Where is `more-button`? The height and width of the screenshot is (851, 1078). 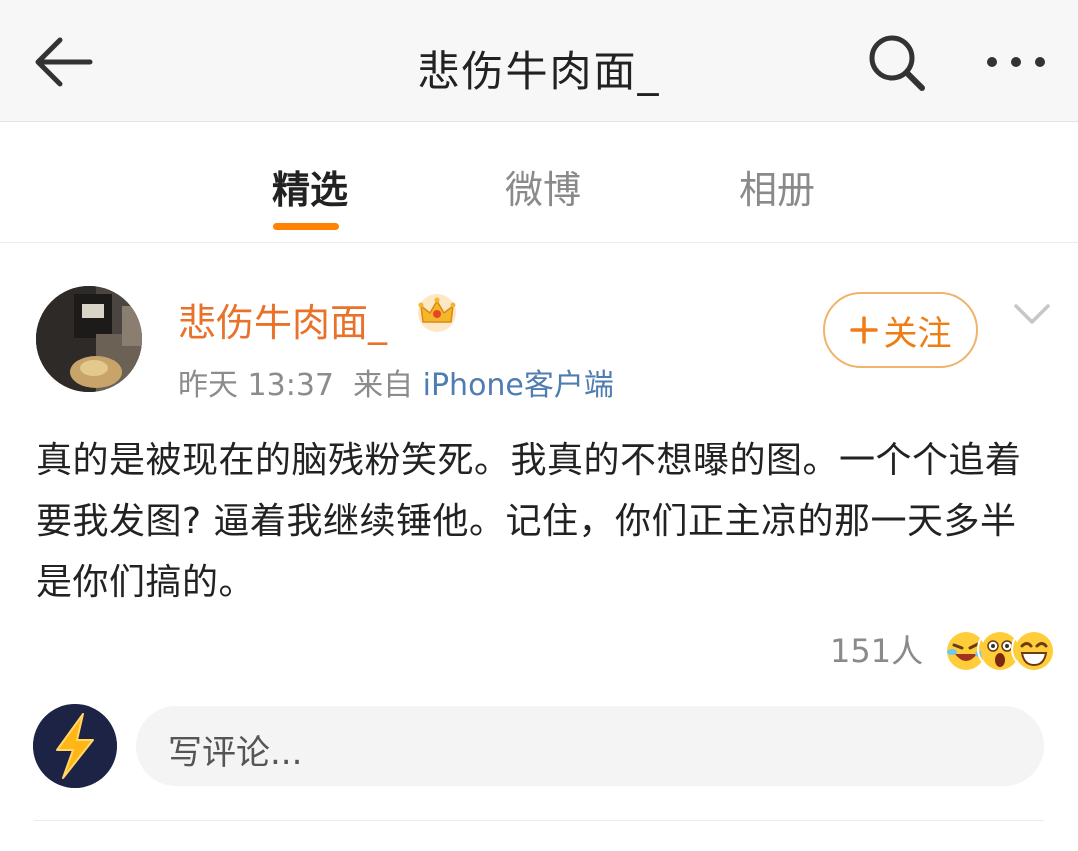
more-button is located at coordinates (1016, 62).